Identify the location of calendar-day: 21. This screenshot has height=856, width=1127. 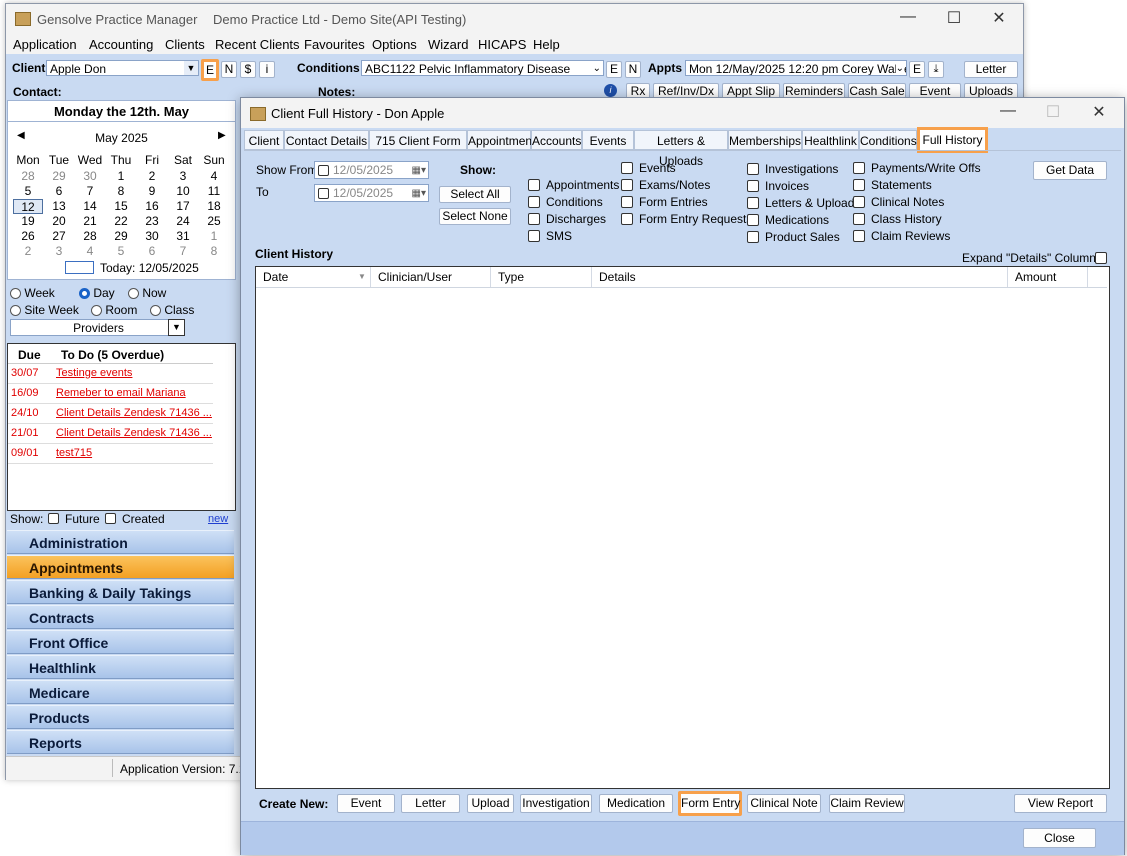
(90, 221).